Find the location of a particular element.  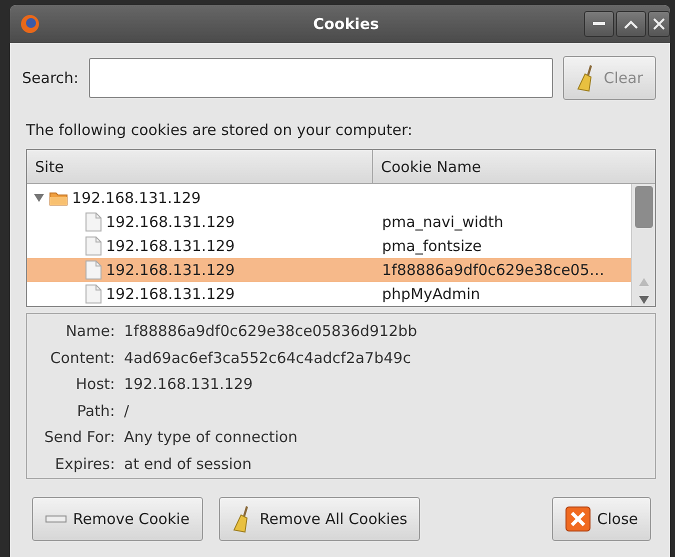

detail-value: 1f88886a9df0c629e38ce05836d912bb is located at coordinates (271, 331).